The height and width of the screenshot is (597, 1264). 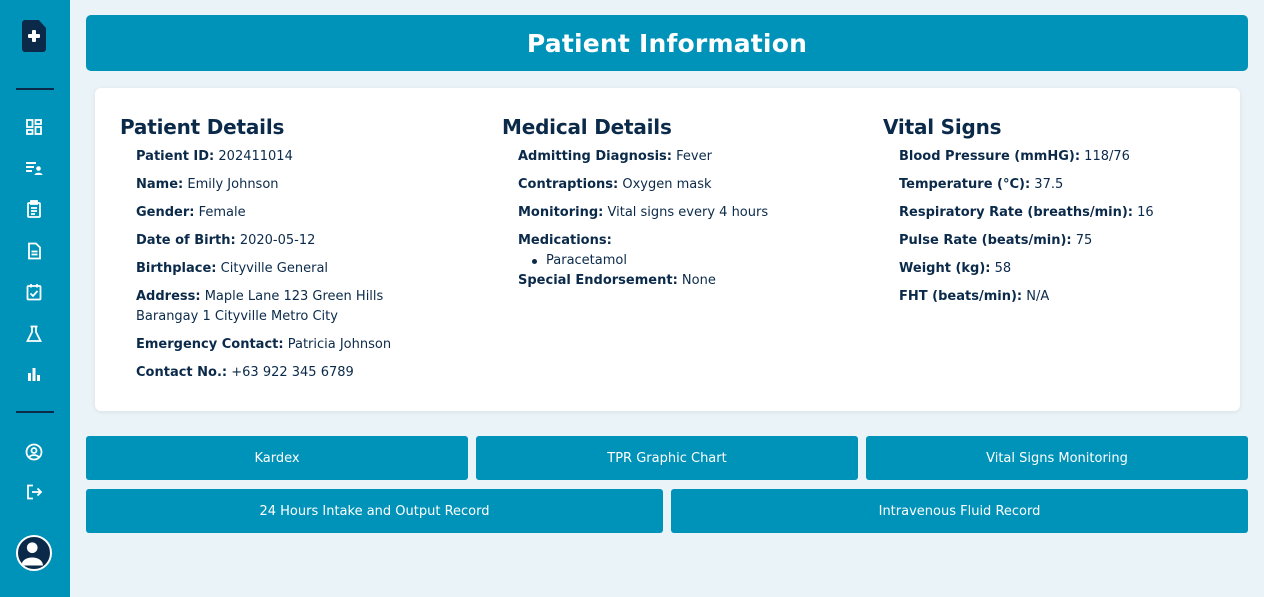 What do you see at coordinates (688, 212) in the screenshot?
I see `monitoring-value: Vital signs every 4 hours` at bounding box center [688, 212].